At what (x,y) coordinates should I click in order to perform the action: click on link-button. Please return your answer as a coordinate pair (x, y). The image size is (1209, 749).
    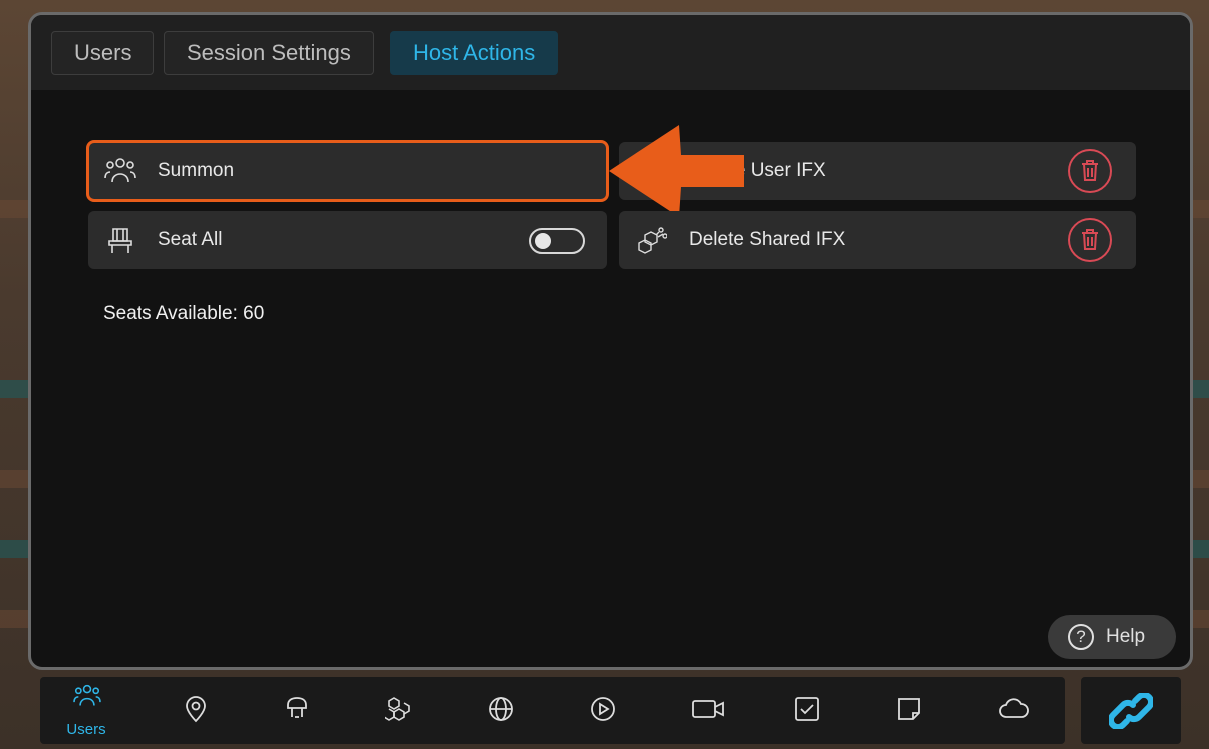
    Looking at the image, I should click on (1131, 710).